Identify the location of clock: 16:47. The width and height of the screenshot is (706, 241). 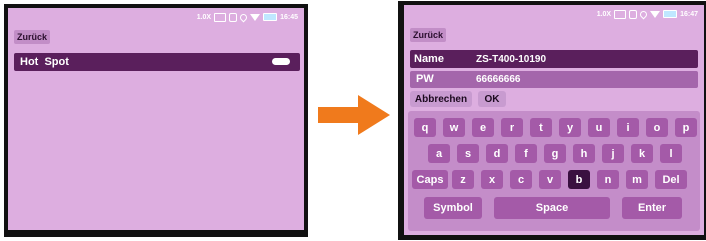
(689, 14).